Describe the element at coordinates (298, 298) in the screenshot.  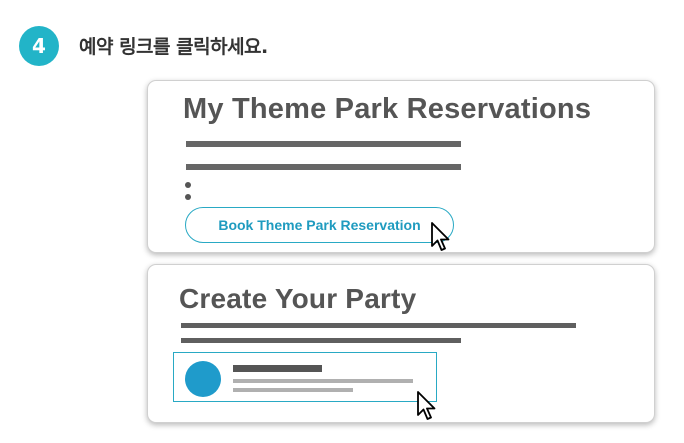
I see `party-card-title: Create Your Party` at that location.